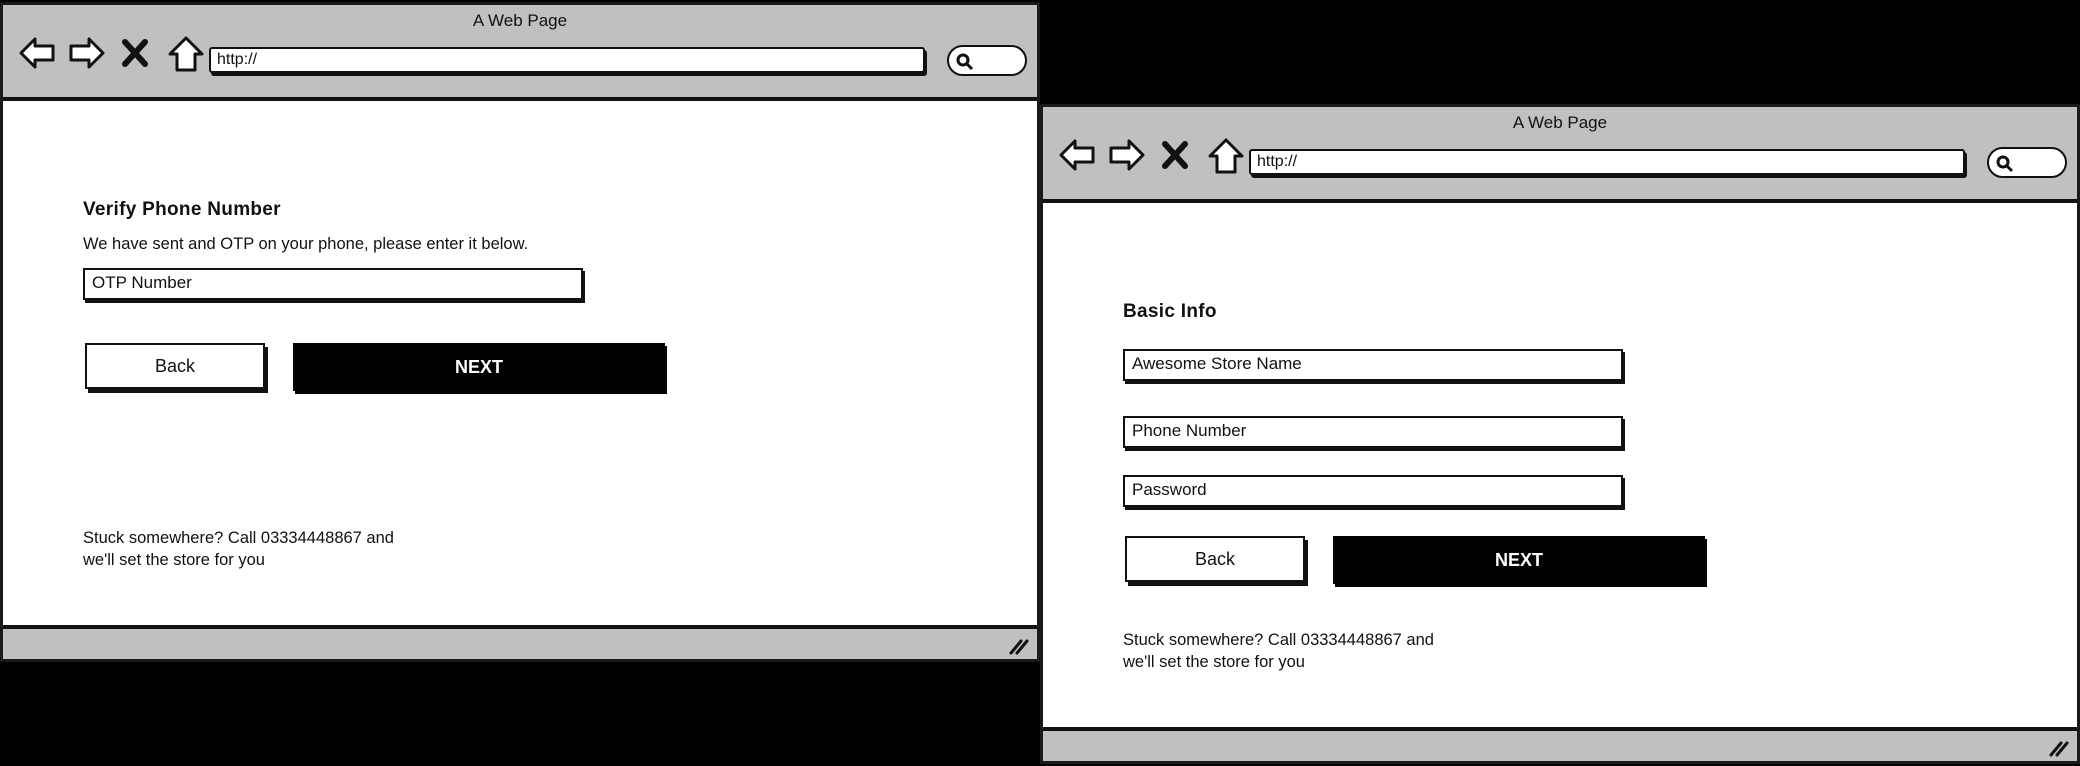  What do you see at coordinates (333, 284) in the screenshot?
I see `otp-input: OTP Number` at bounding box center [333, 284].